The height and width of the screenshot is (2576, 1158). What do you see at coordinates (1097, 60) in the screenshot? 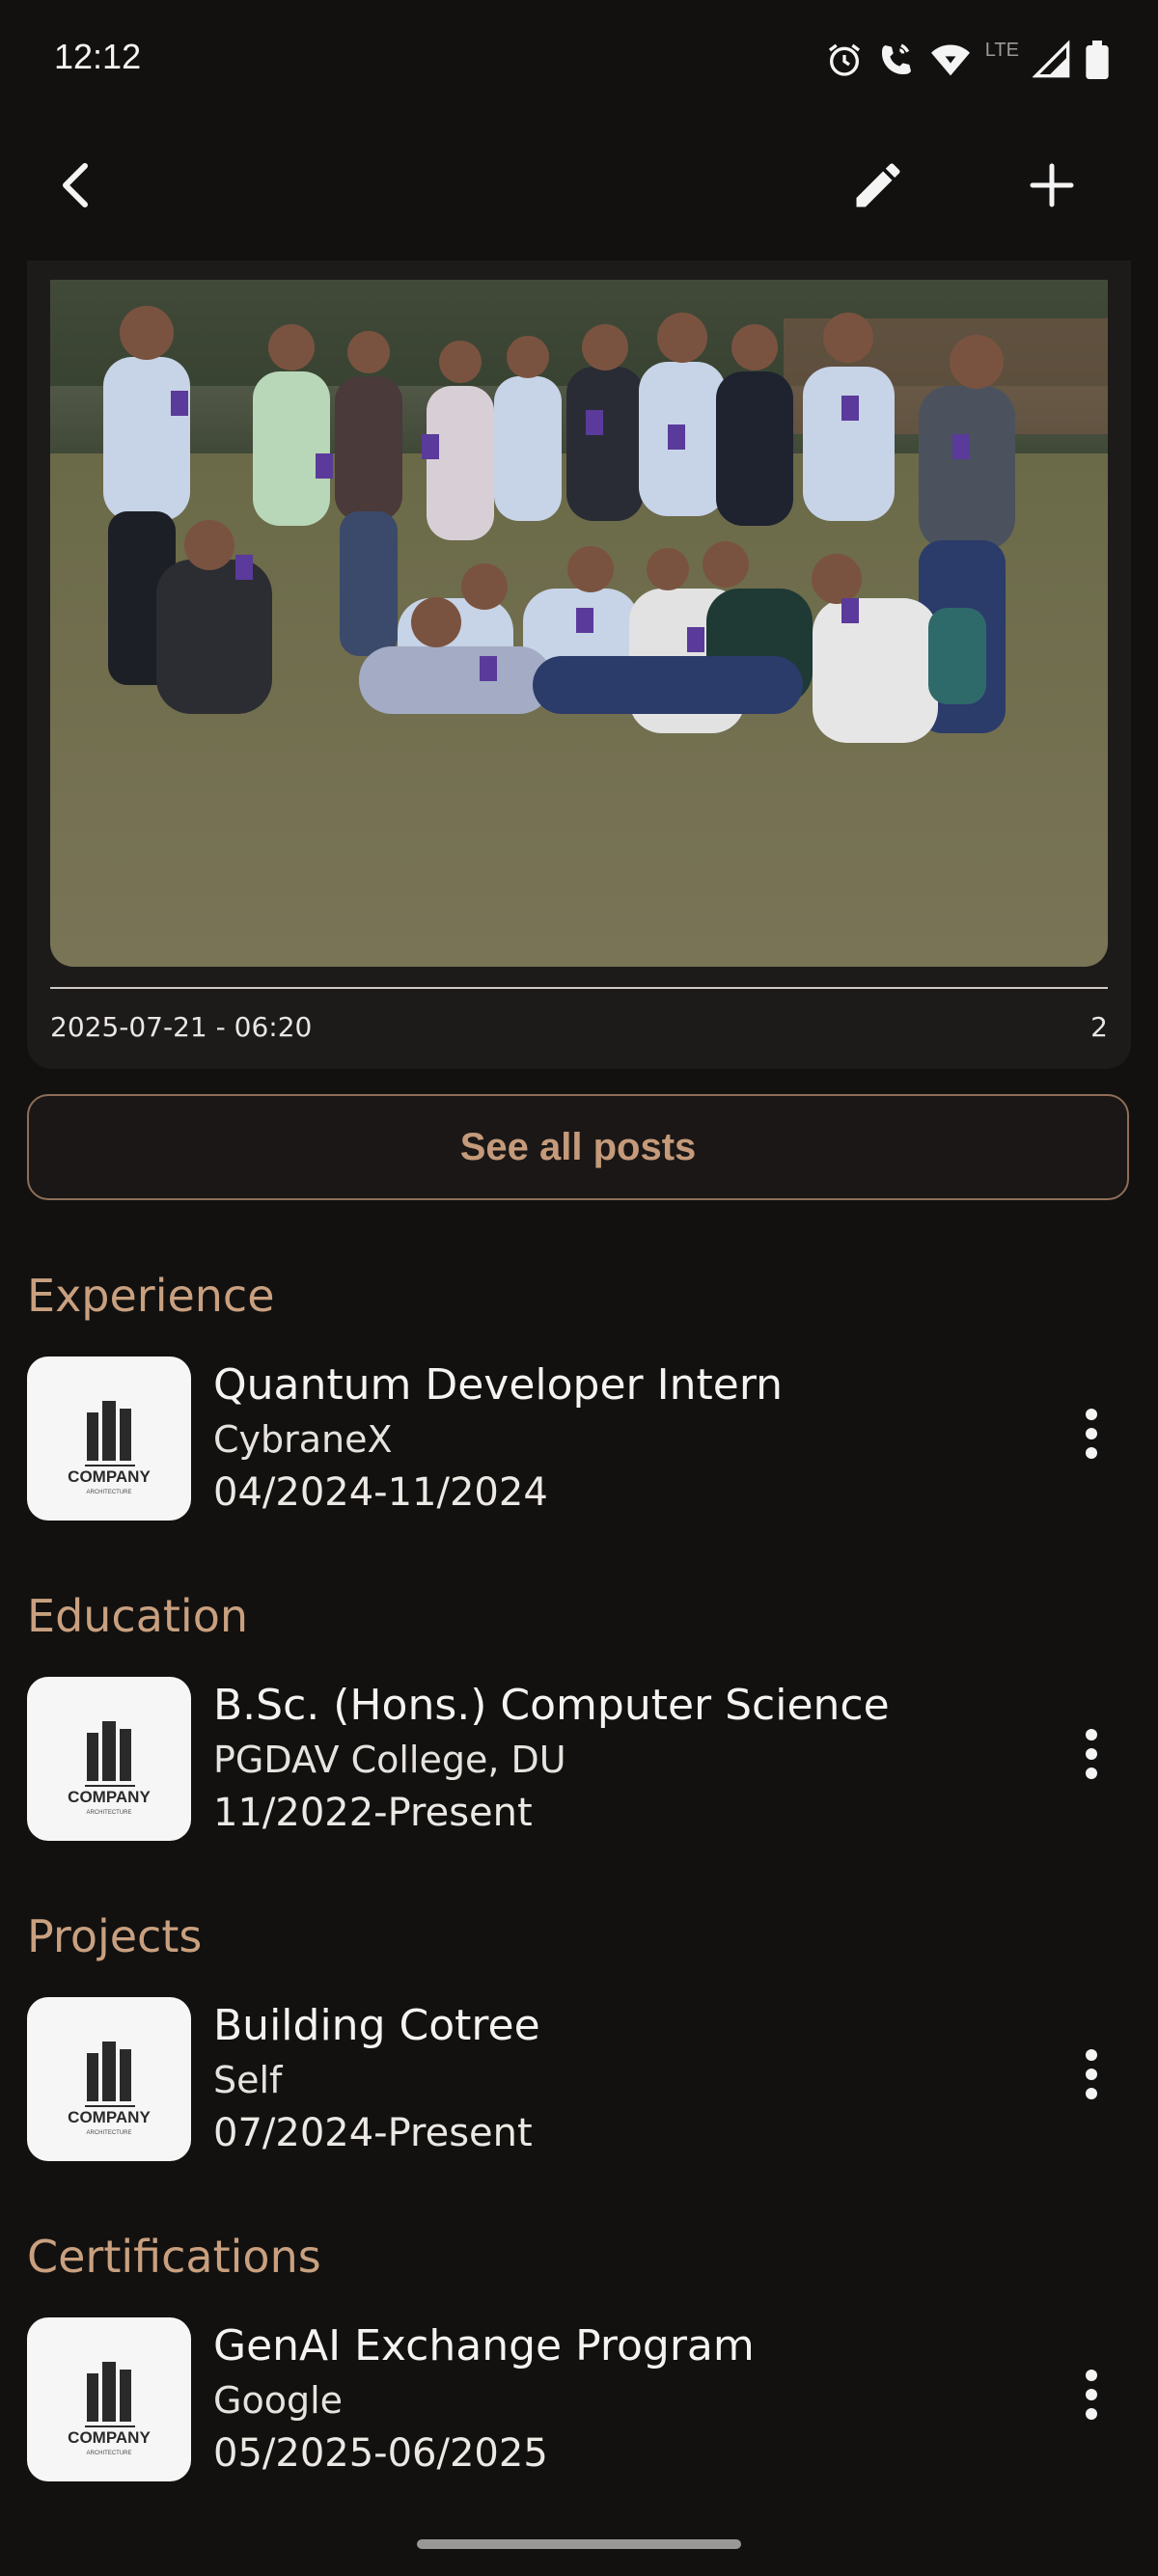
I see `battery-icon` at bounding box center [1097, 60].